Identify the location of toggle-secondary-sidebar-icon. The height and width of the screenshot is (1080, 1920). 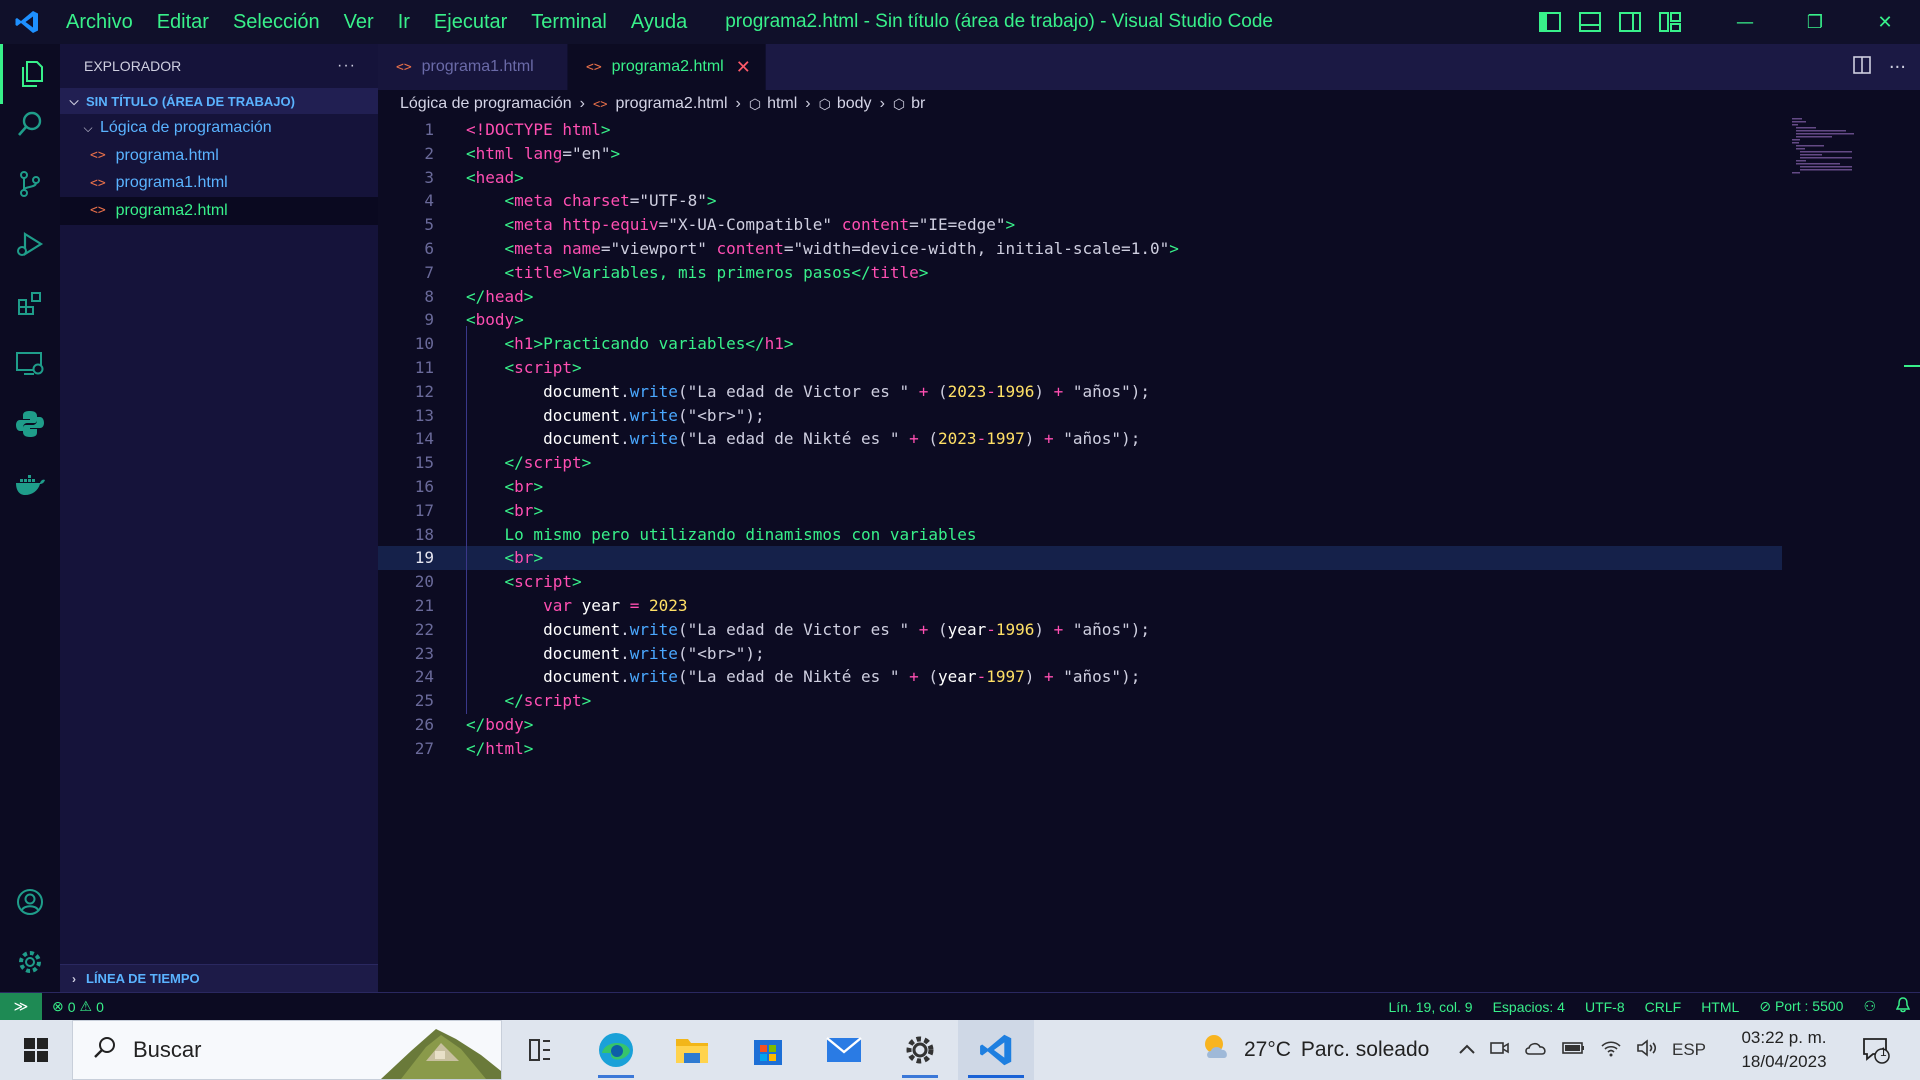
(1630, 22).